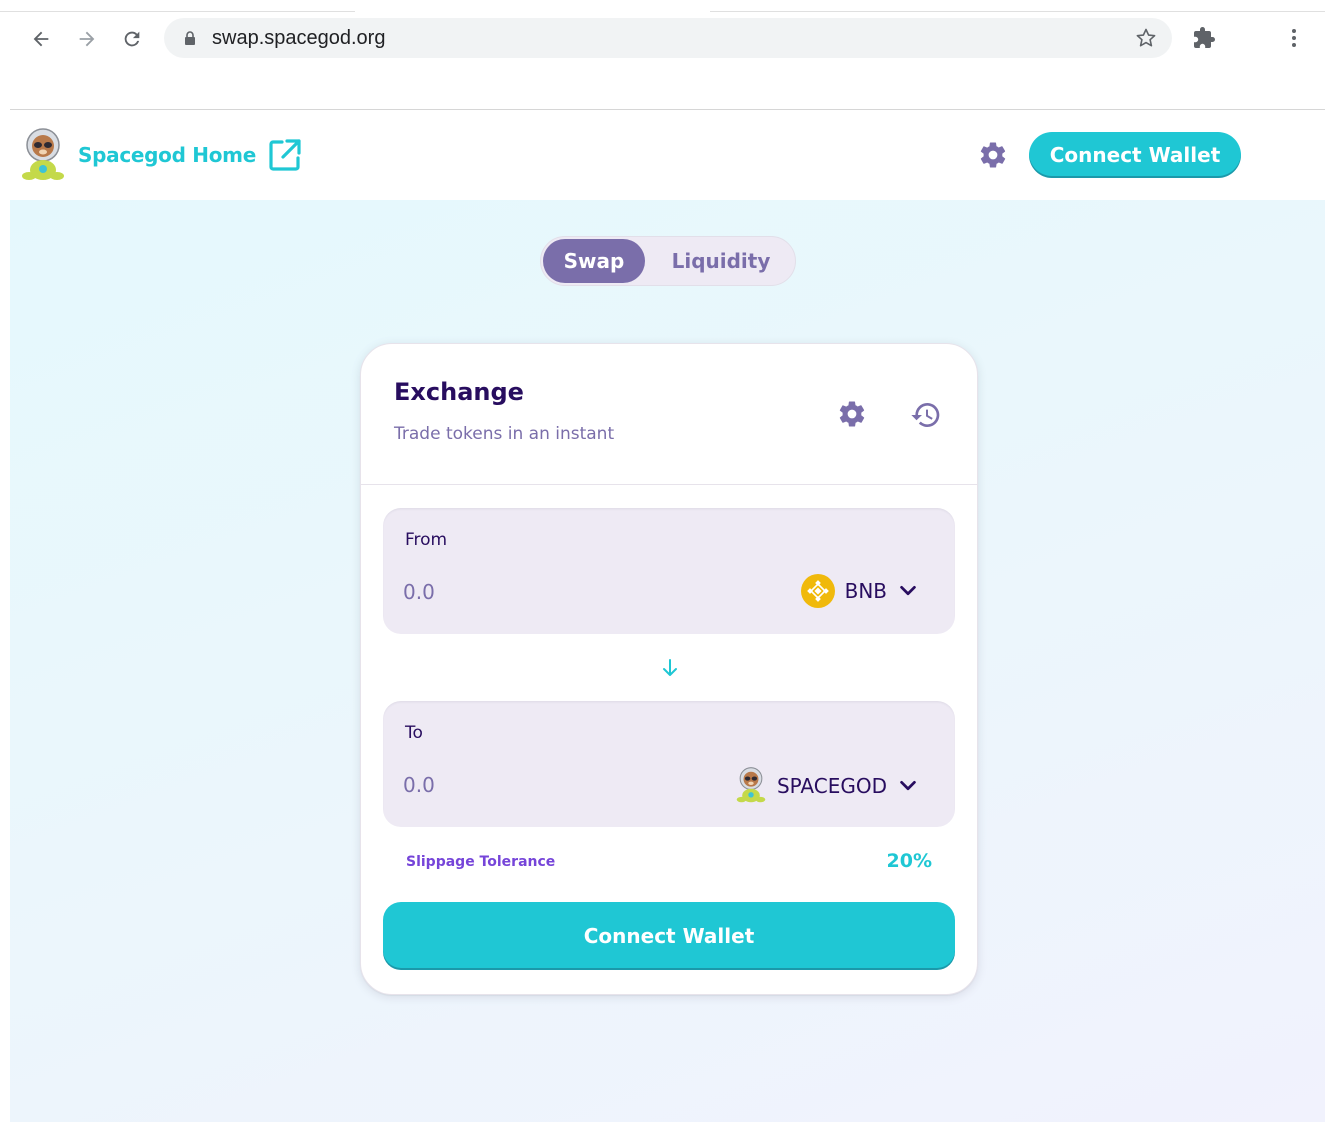  I want to click on puzzle-icon, so click(1204, 38).